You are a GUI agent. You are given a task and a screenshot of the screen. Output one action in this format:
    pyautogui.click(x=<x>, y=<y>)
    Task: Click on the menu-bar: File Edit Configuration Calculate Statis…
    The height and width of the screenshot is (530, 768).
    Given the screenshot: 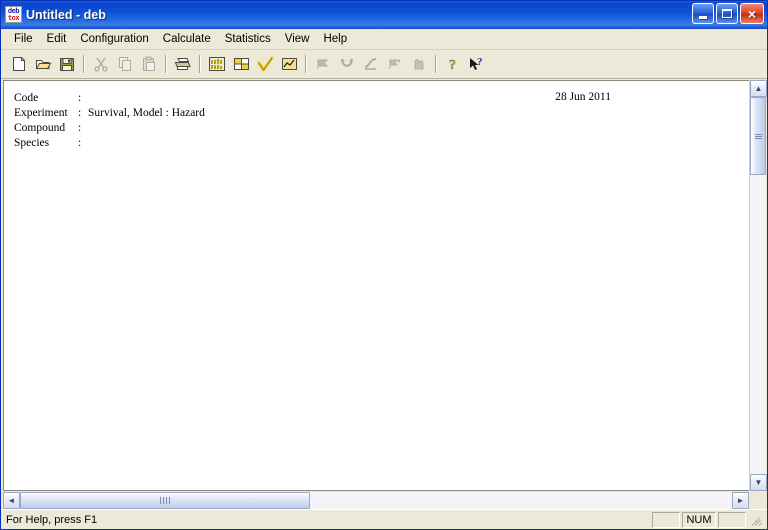 What is the action you would take?
    pyautogui.click(x=384, y=39)
    